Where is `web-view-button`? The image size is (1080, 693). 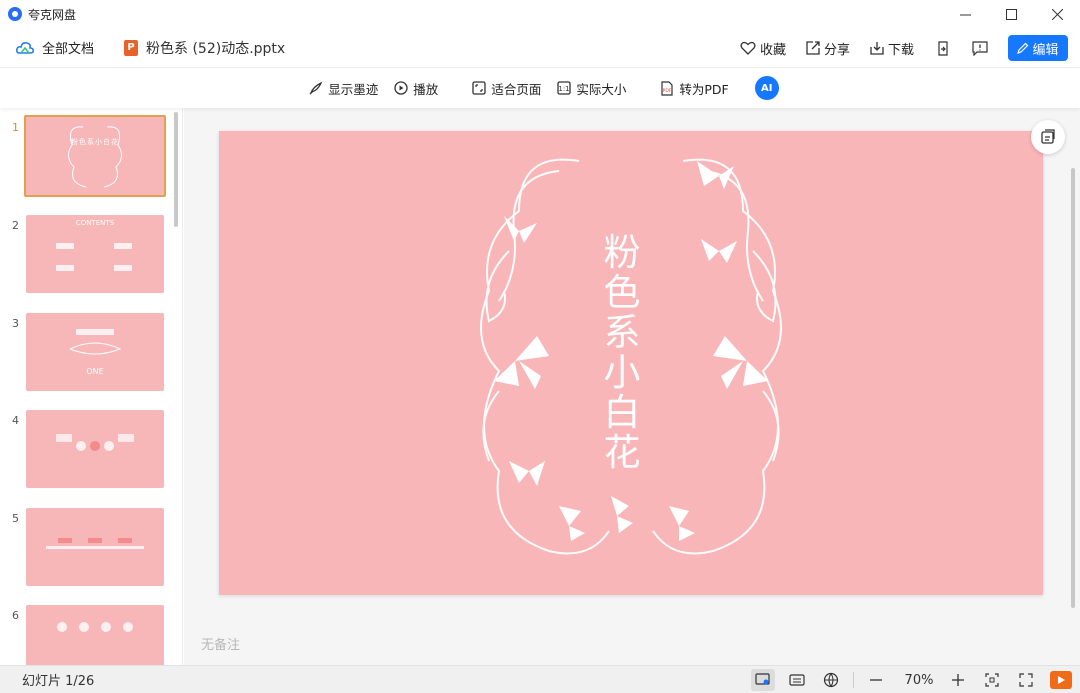
web-view-button is located at coordinates (831, 680).